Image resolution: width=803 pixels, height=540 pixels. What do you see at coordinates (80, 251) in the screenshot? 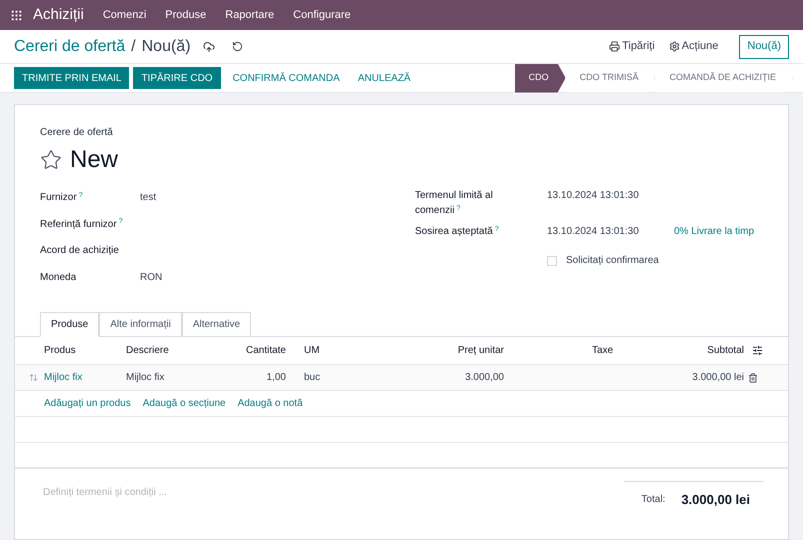
I see `field-label: Acord de achiziție` at bounding box center [80, 251].